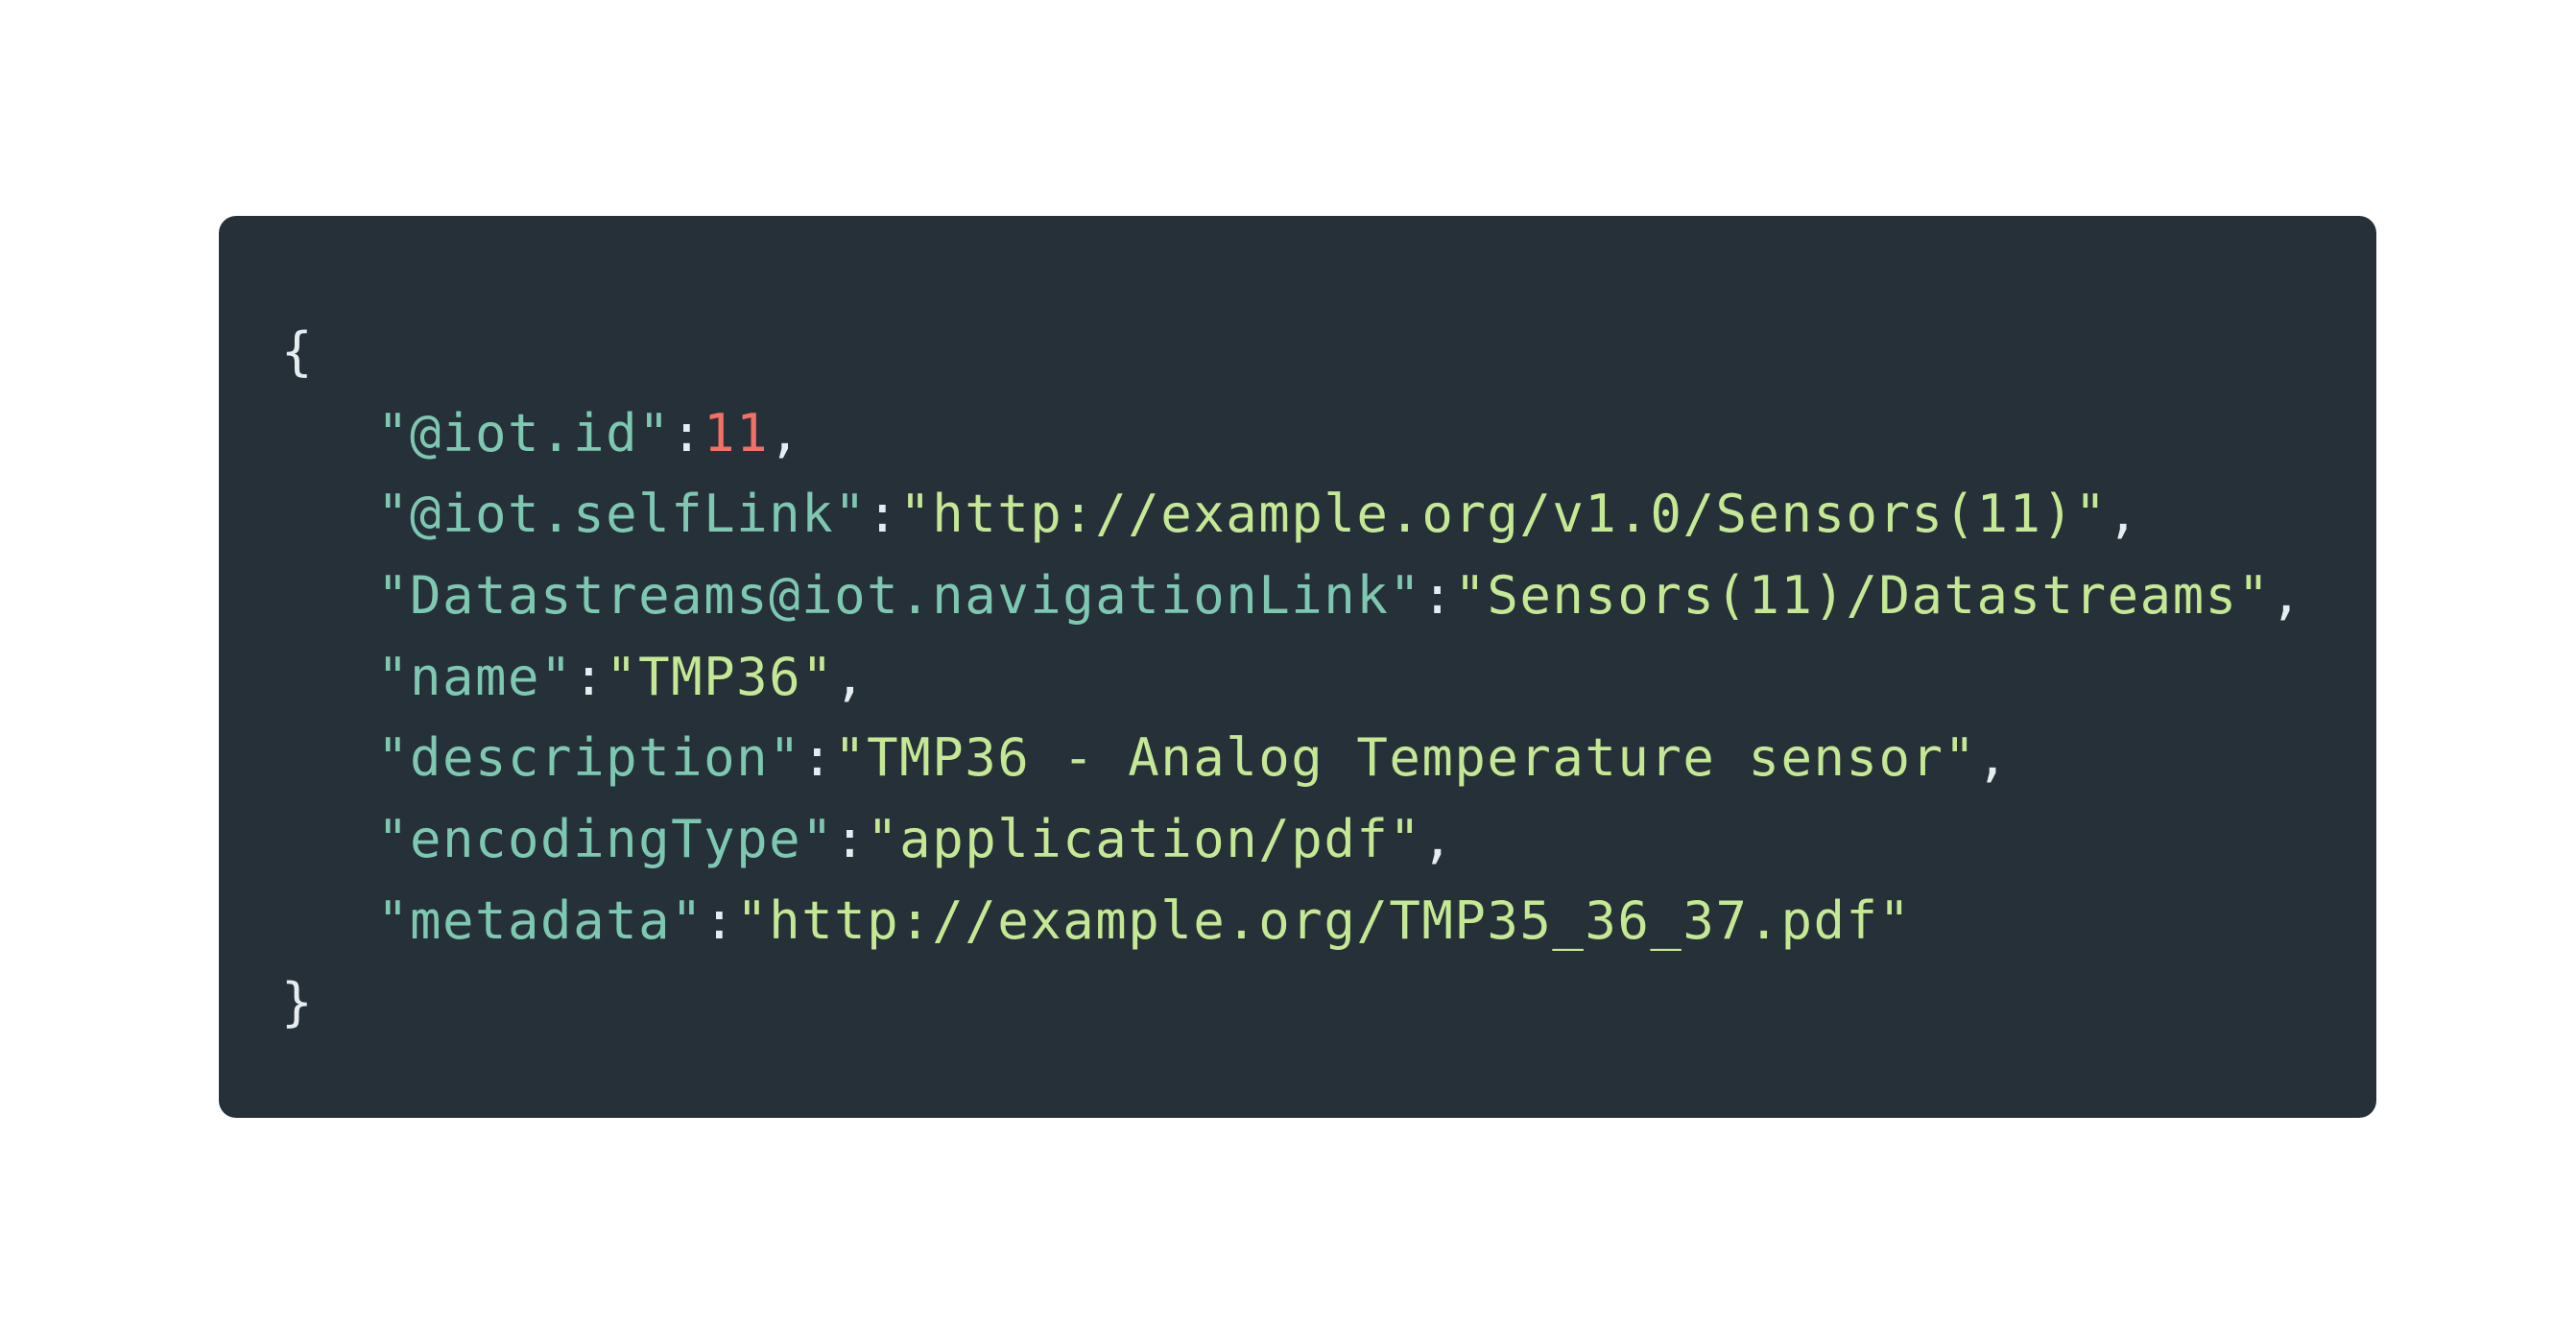 The height and width of the screenshot is (1328, 2576). What do you see at coordinates (899, 596) in the screenshot?
I see `json-key: "Datastreams@iot.navigationLink"` at bounding box center [899, 596].